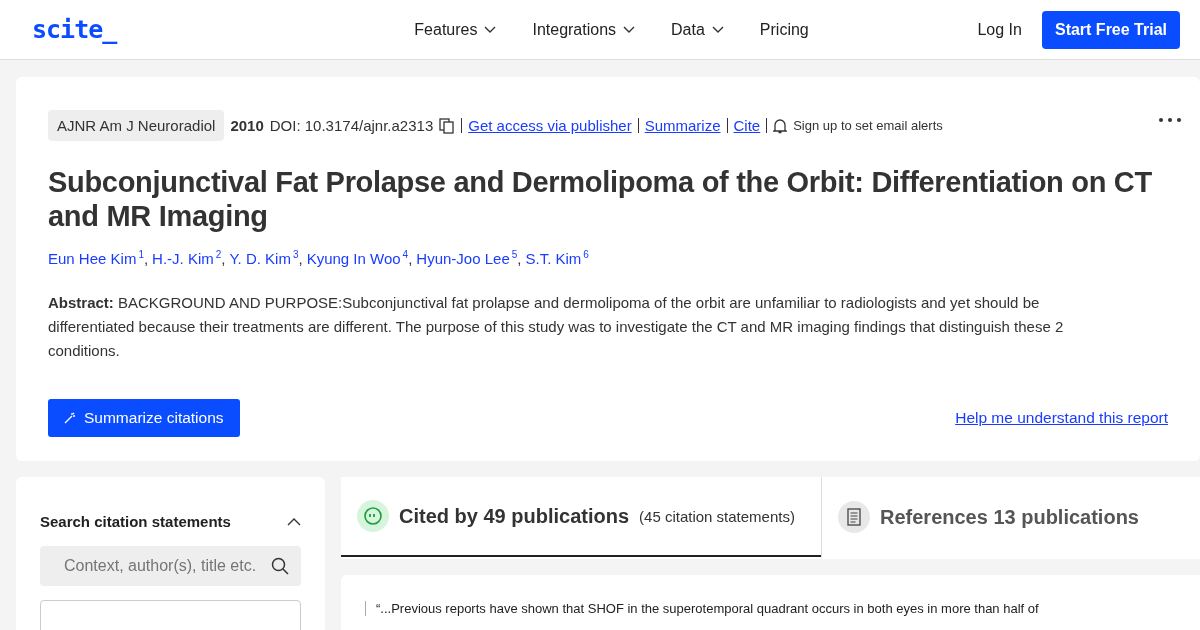  Describe the element at coordinates (784, 29) in the screenshot. I see `nav-link: Pricing` at that location.